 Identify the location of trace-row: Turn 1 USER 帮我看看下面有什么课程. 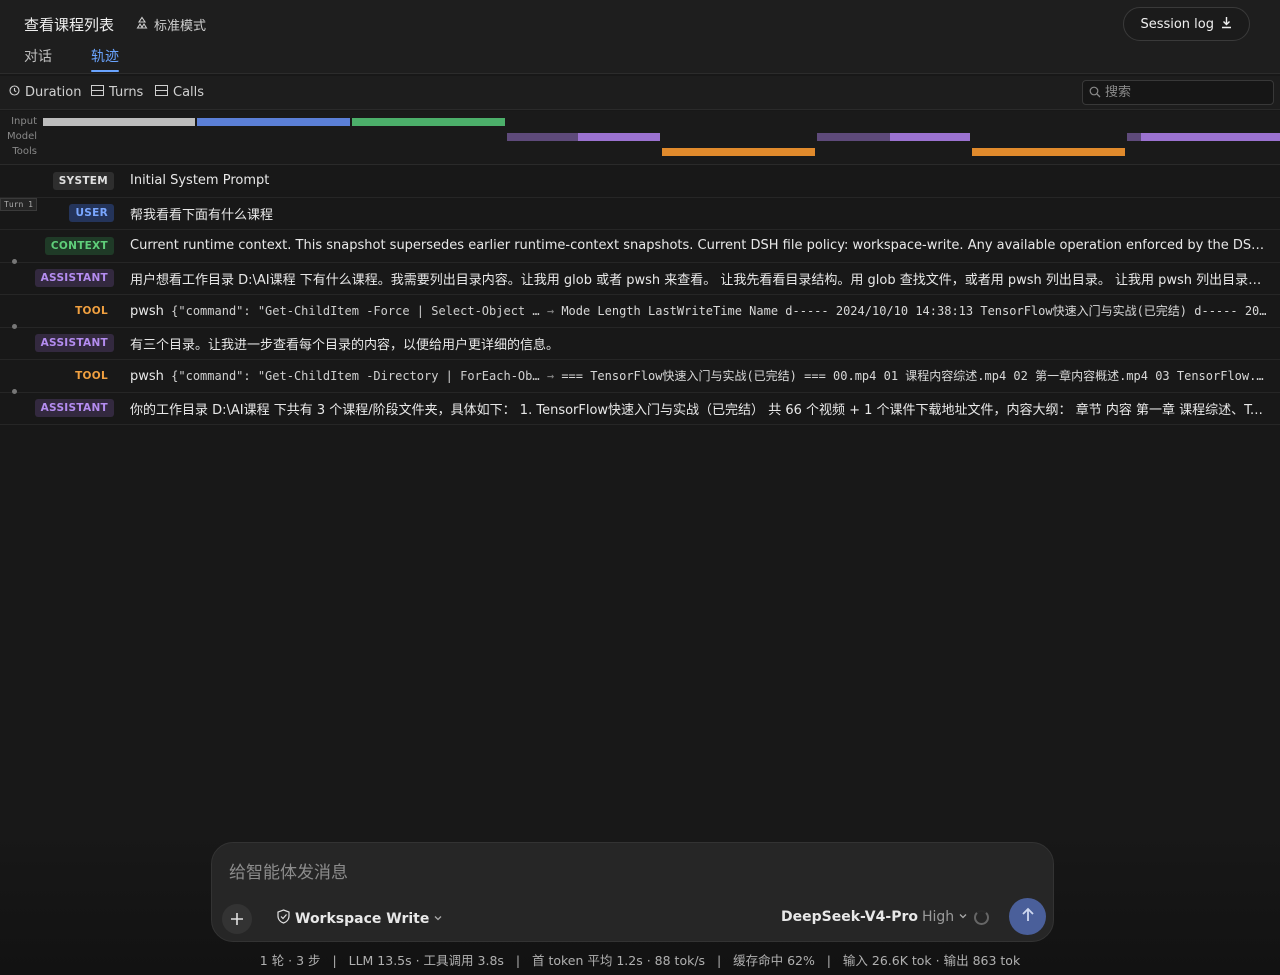
(640, 213).